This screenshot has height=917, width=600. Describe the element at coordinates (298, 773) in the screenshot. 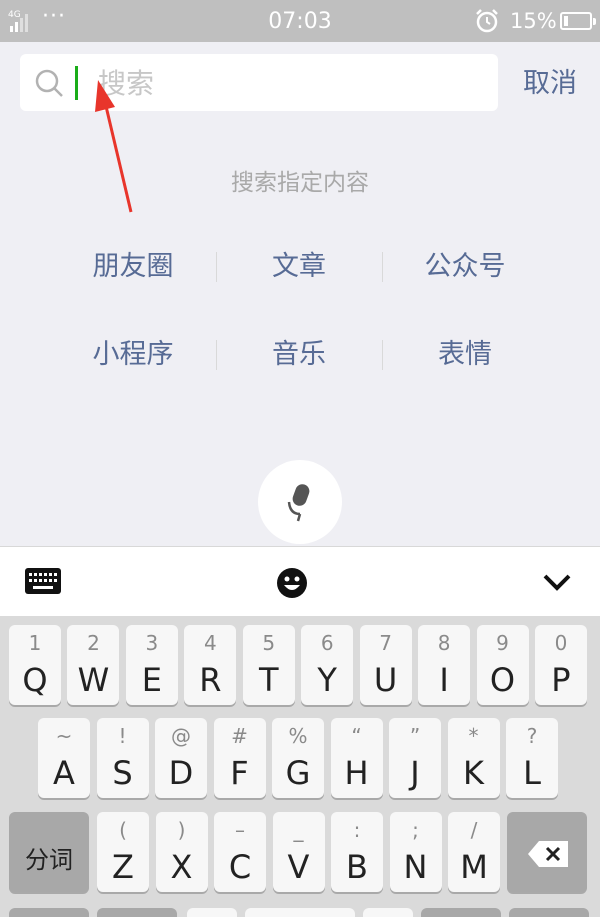

I see `key-primary-label: G` at that location.